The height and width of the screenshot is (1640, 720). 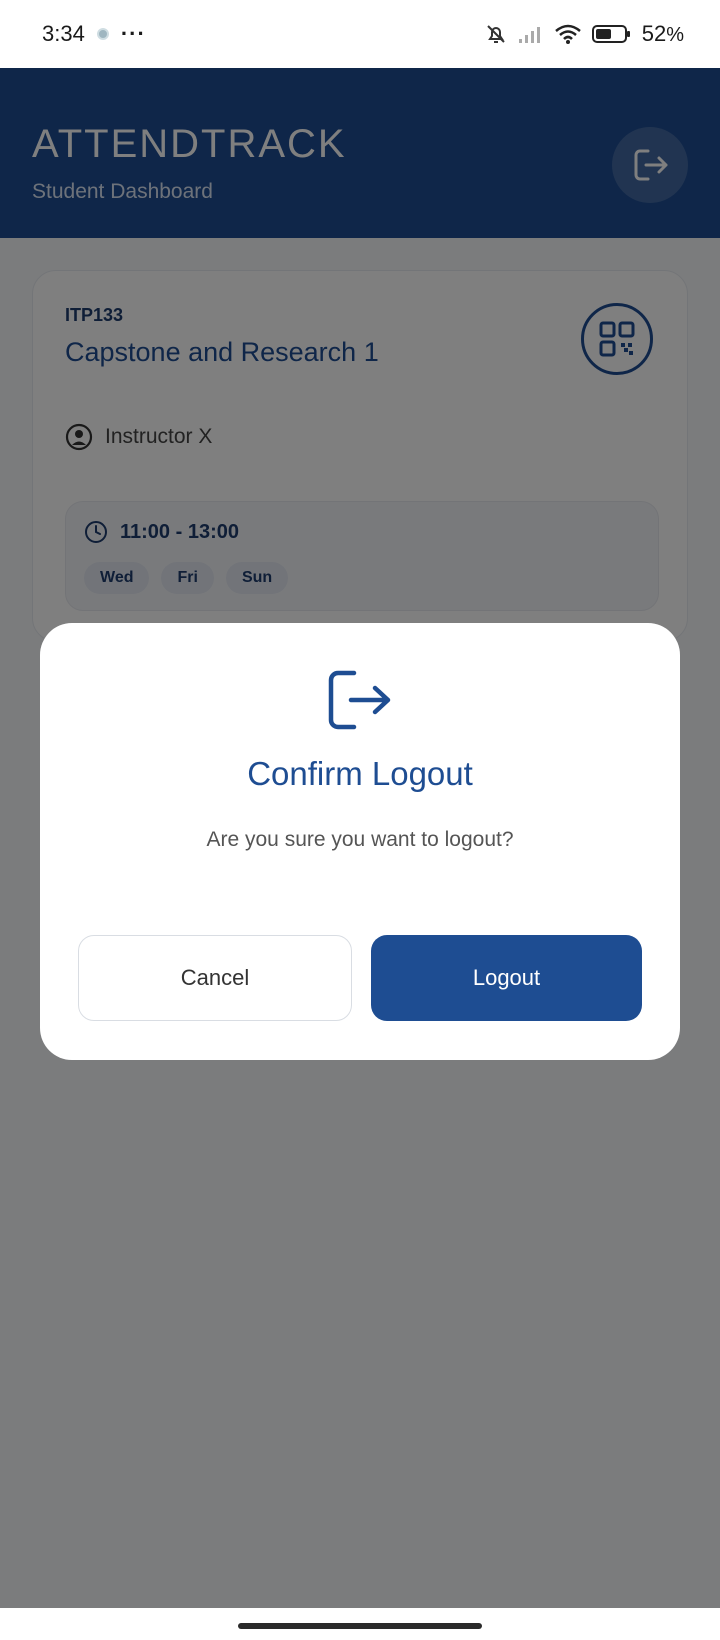 What do you see at coordinates (133, 33) in the screenshot?
I see `status-more: ···` at bounding box center [133, 33].